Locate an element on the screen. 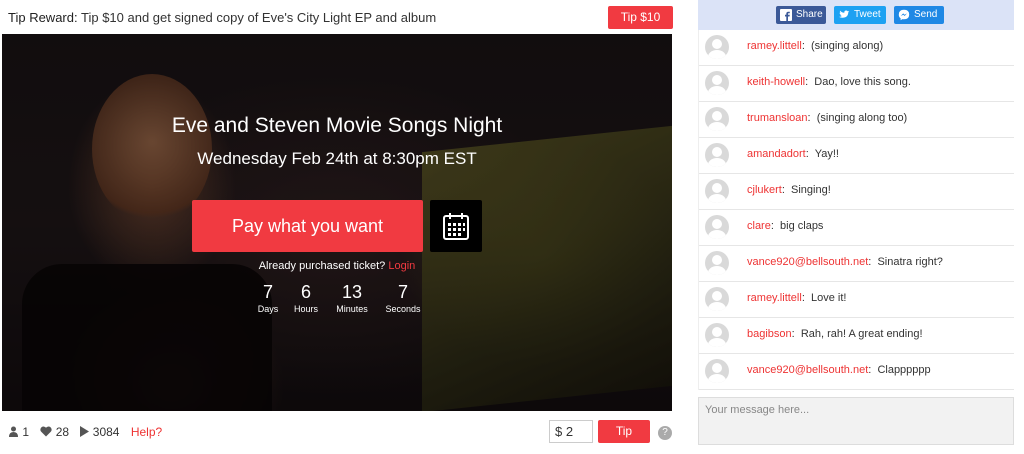 This screenshot has width=1024, height=454. countdown-value: 13 is located at coordinates (352, 292).